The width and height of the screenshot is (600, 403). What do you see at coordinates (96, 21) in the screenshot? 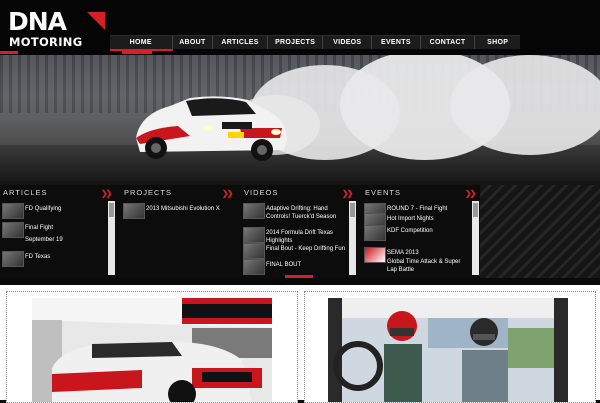
I see `logo-flag-icon` at bounding box center [96, 21].